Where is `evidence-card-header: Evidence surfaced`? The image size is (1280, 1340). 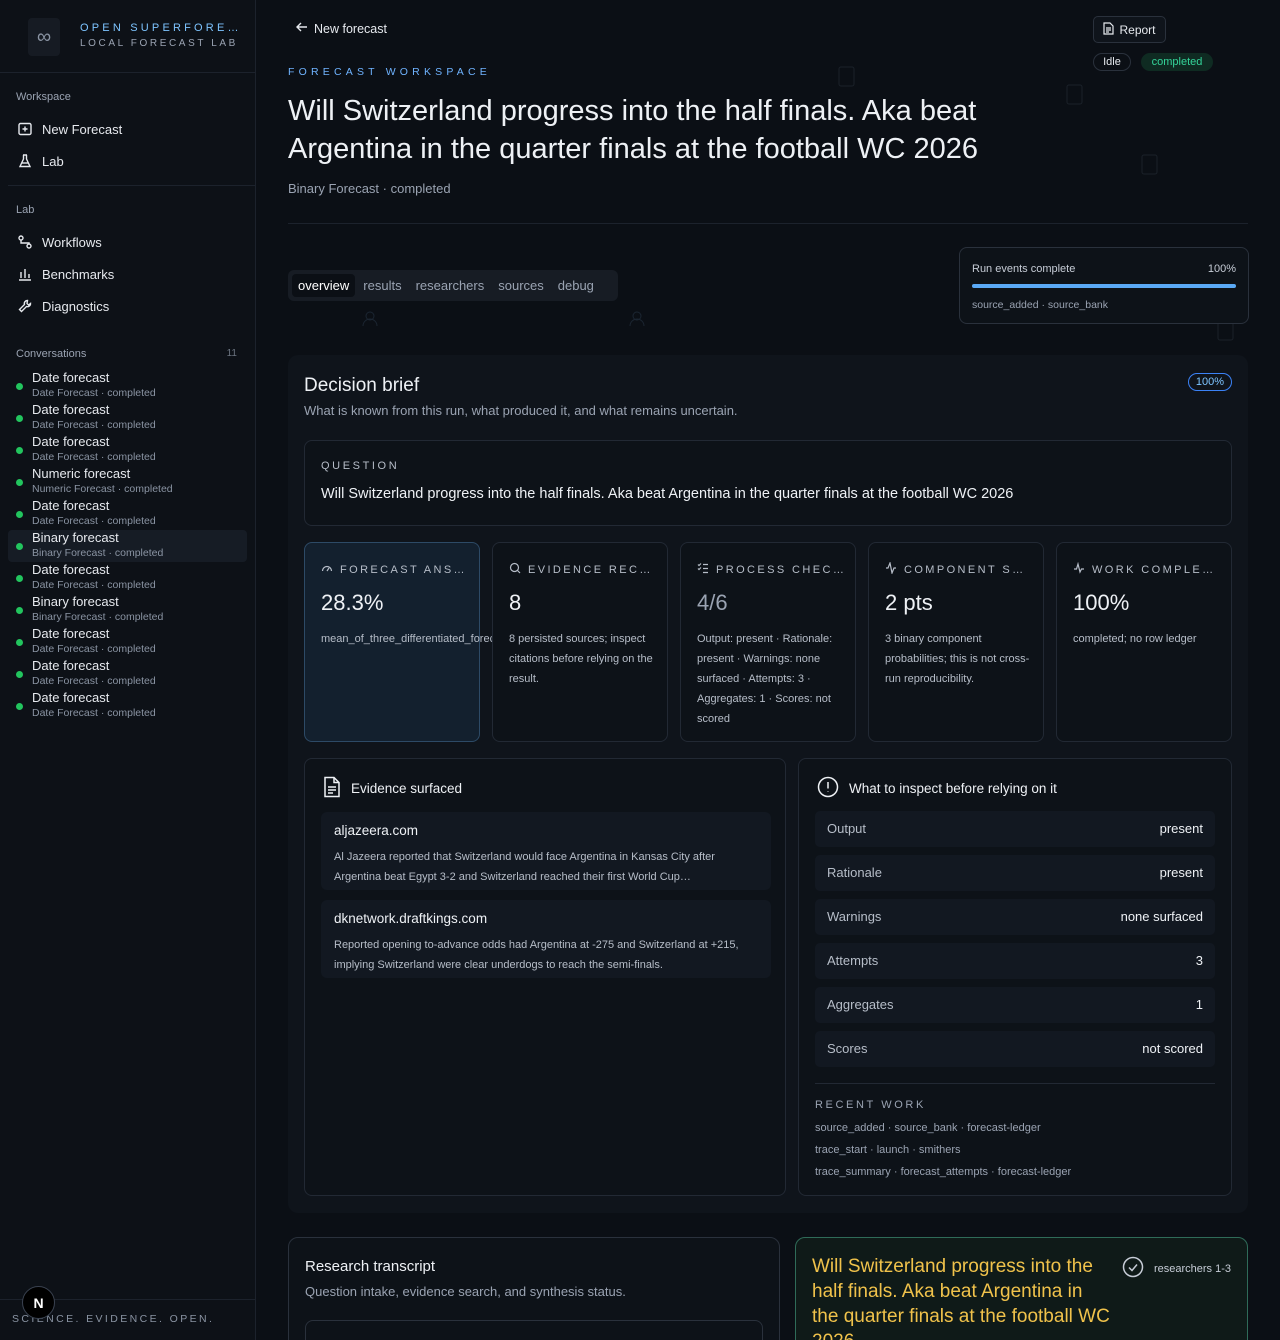 evidence-card-header: Evidence surfaced is located at coordinates (392, 788).